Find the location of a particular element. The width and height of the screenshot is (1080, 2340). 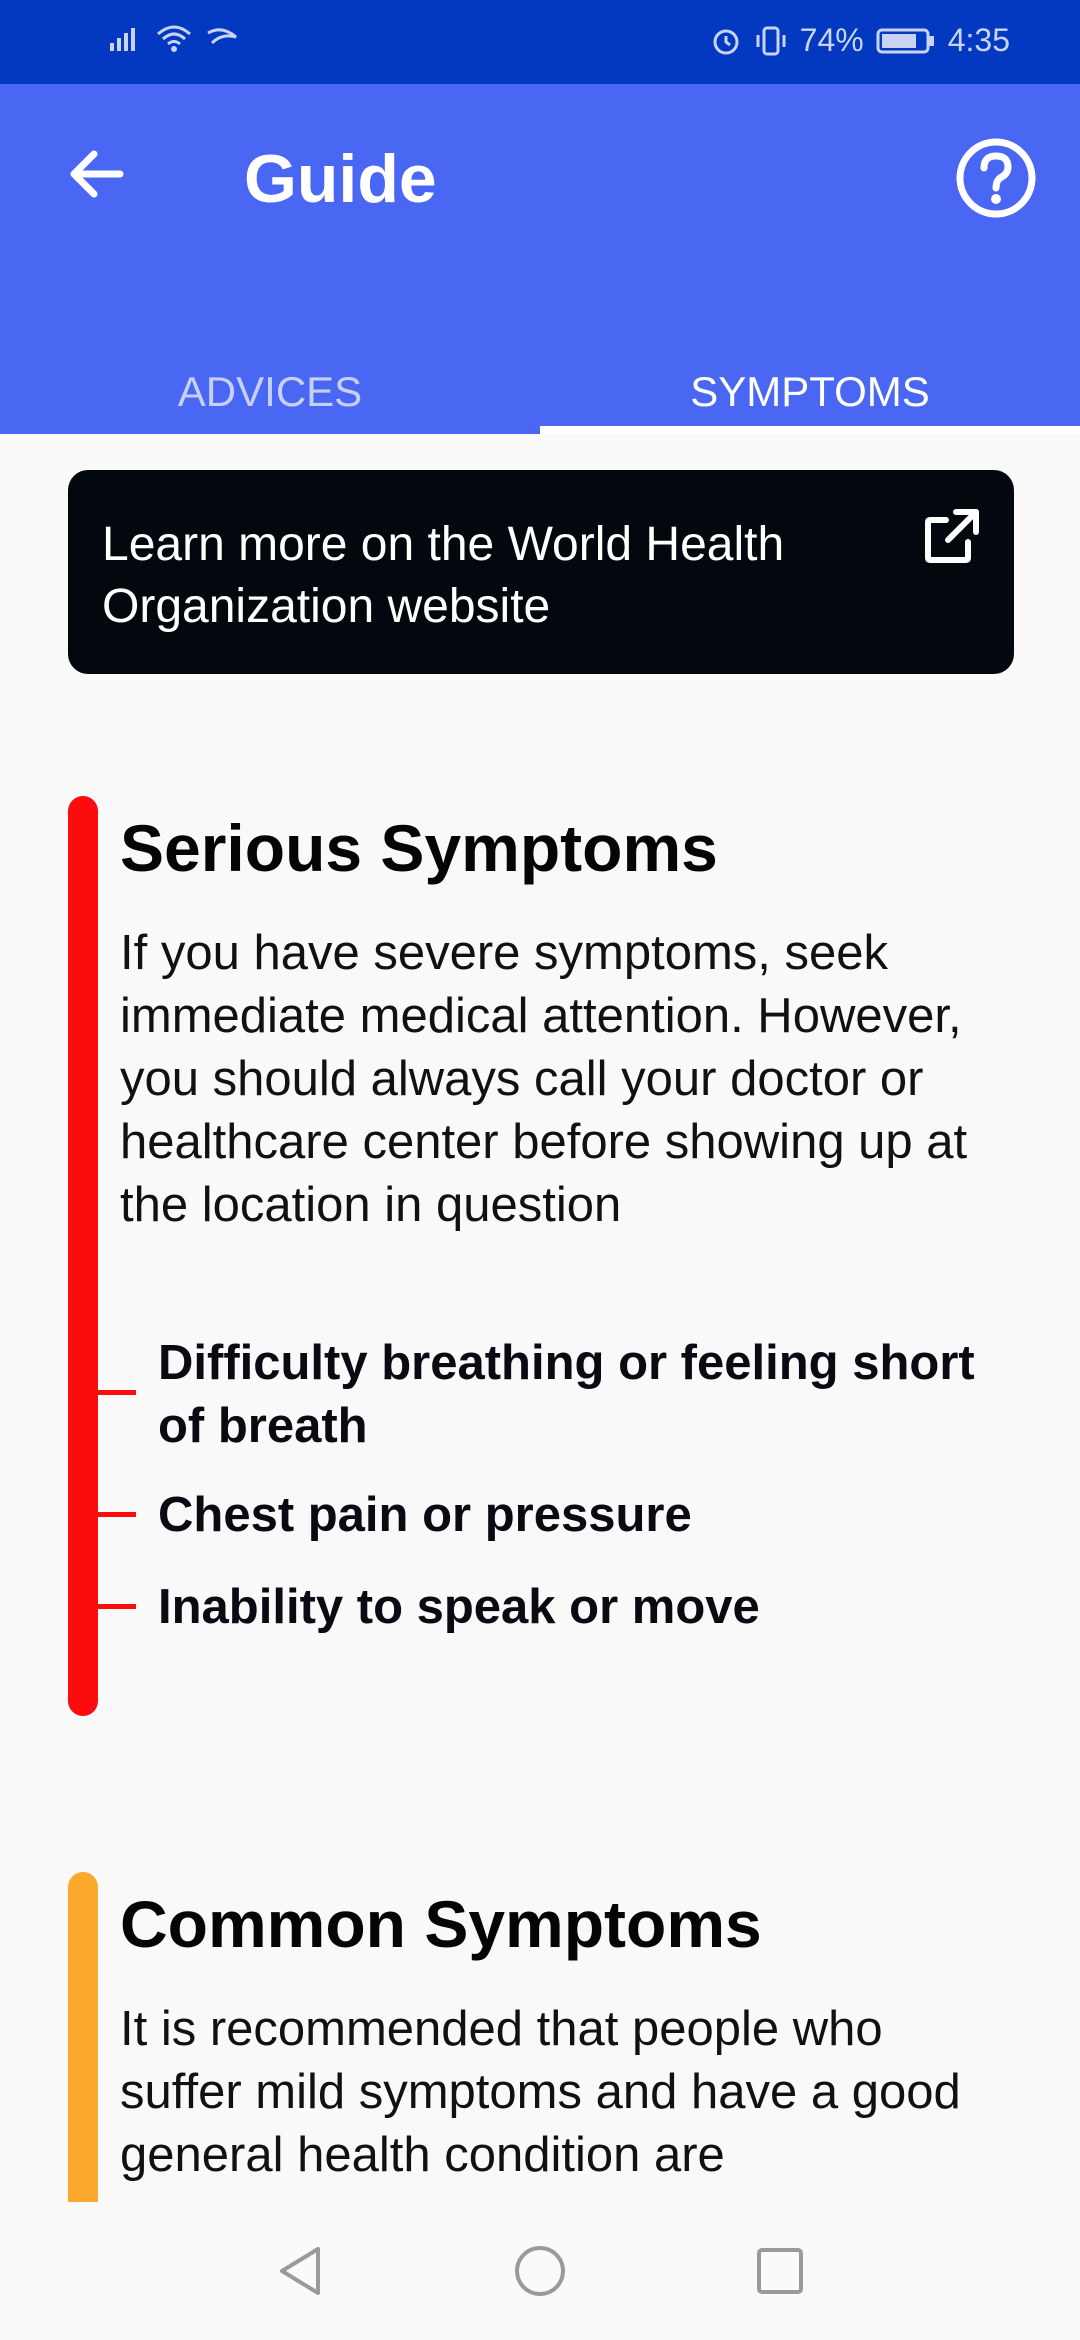

wifi-icon is located at coordinates (174, 38).